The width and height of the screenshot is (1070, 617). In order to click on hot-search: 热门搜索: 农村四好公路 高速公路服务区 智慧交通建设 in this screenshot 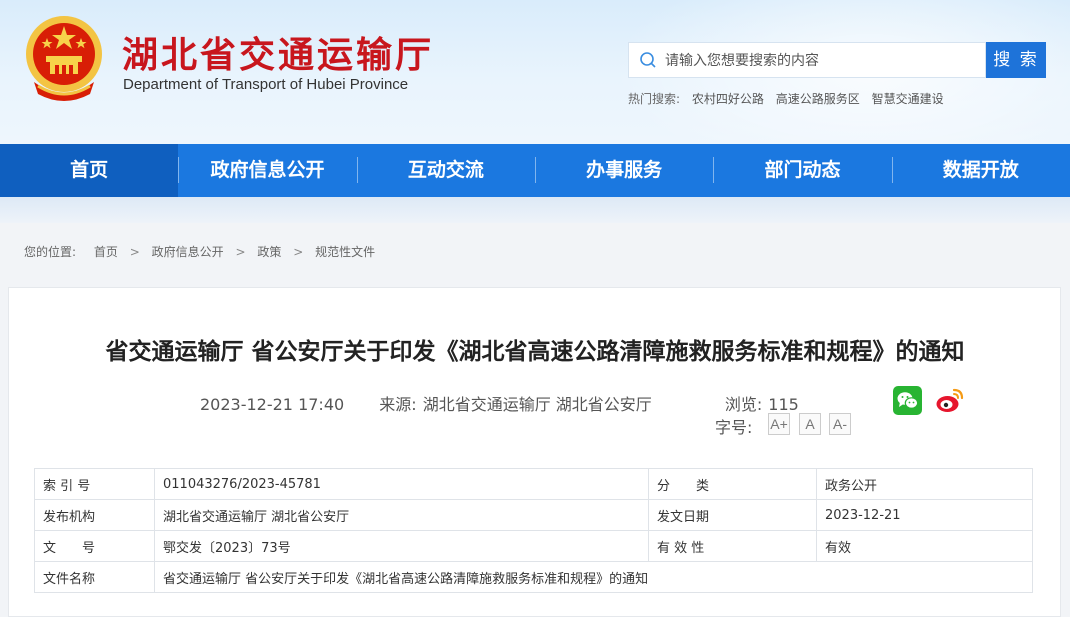, I will do `click(790, 98)`.